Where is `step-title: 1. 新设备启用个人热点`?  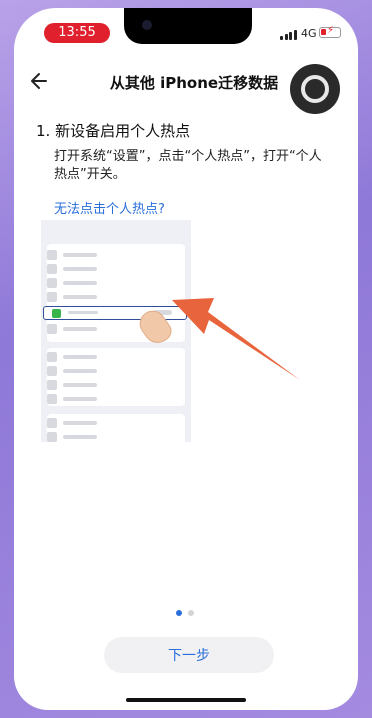 step-title: 1. 新设备启用个人热点 is located at coordinates (113, 131).